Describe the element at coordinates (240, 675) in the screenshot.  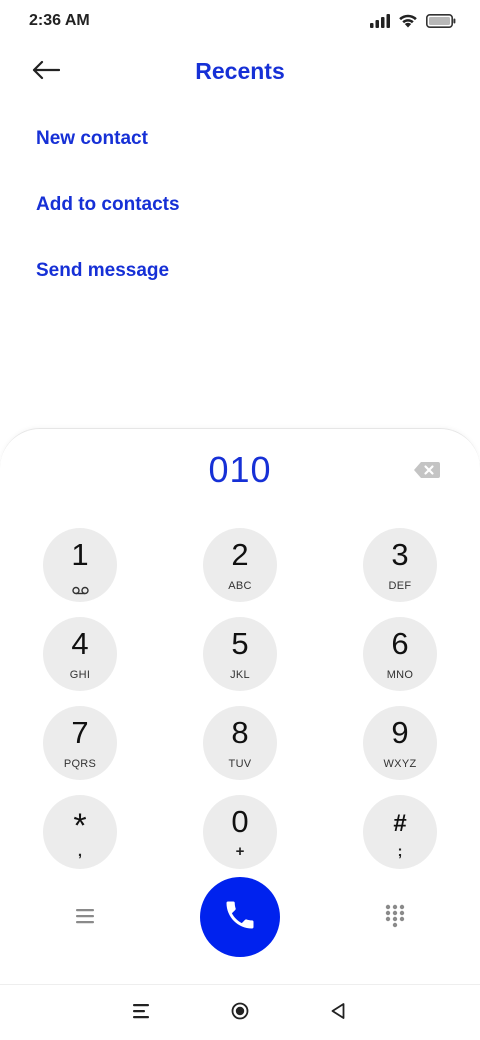
I see `key-letters: JKL` at that location.